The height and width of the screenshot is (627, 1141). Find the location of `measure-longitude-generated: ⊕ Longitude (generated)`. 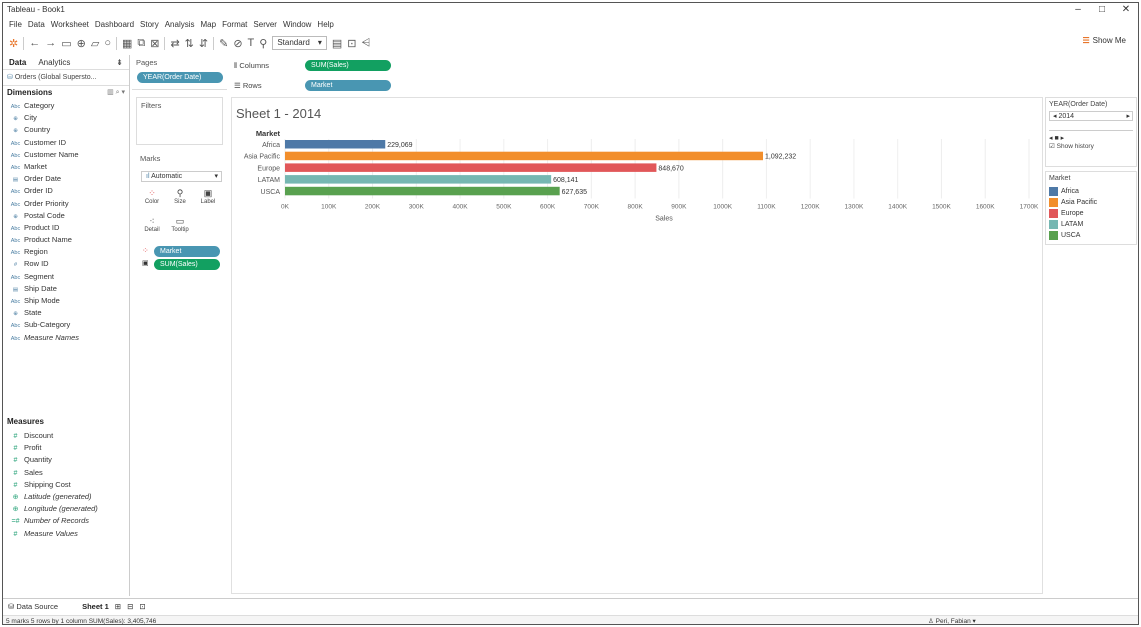

measure-longitude-generated: ⊕ Longitude (generated) is located at coordinates (66, 509).